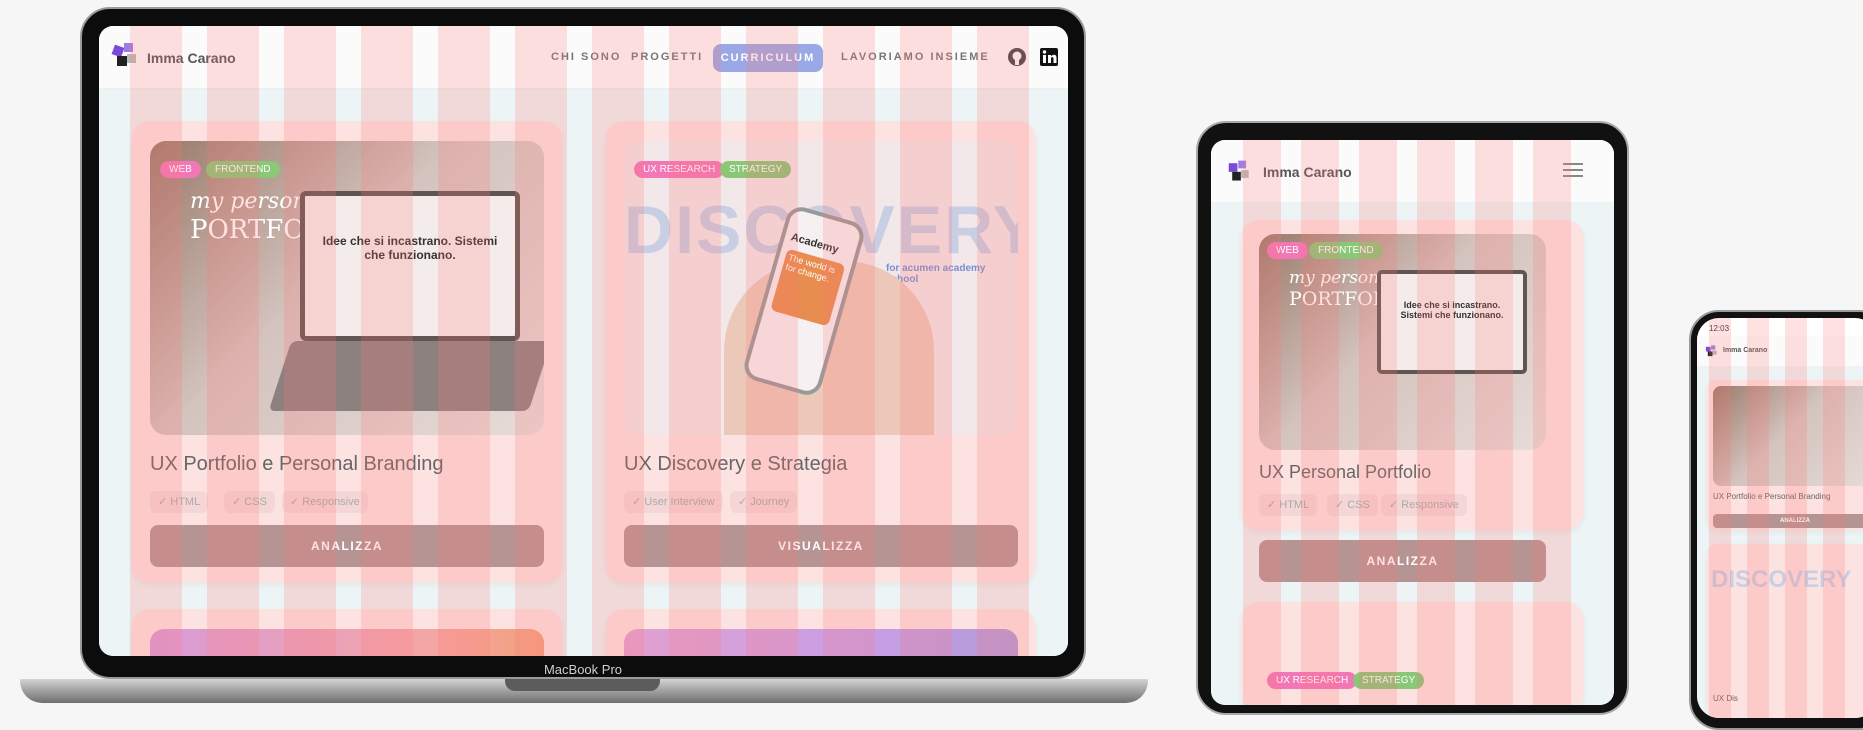 Image resolution: width=1863 pixels, height=730 pixels. I want to click on chip-journey: ✓ Journey, so click(764, 502).